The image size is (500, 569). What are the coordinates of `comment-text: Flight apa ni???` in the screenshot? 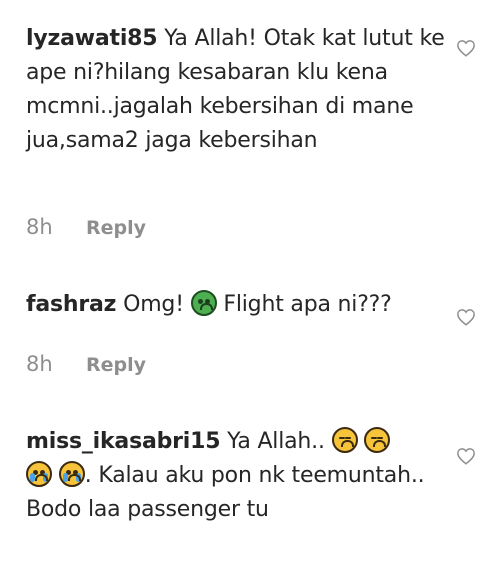 It's located at (307, 304).